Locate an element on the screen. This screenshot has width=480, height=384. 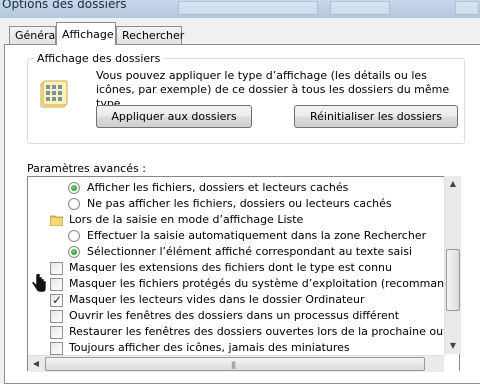
tab-affichage: Affichage is located at coordinates (86, 33).